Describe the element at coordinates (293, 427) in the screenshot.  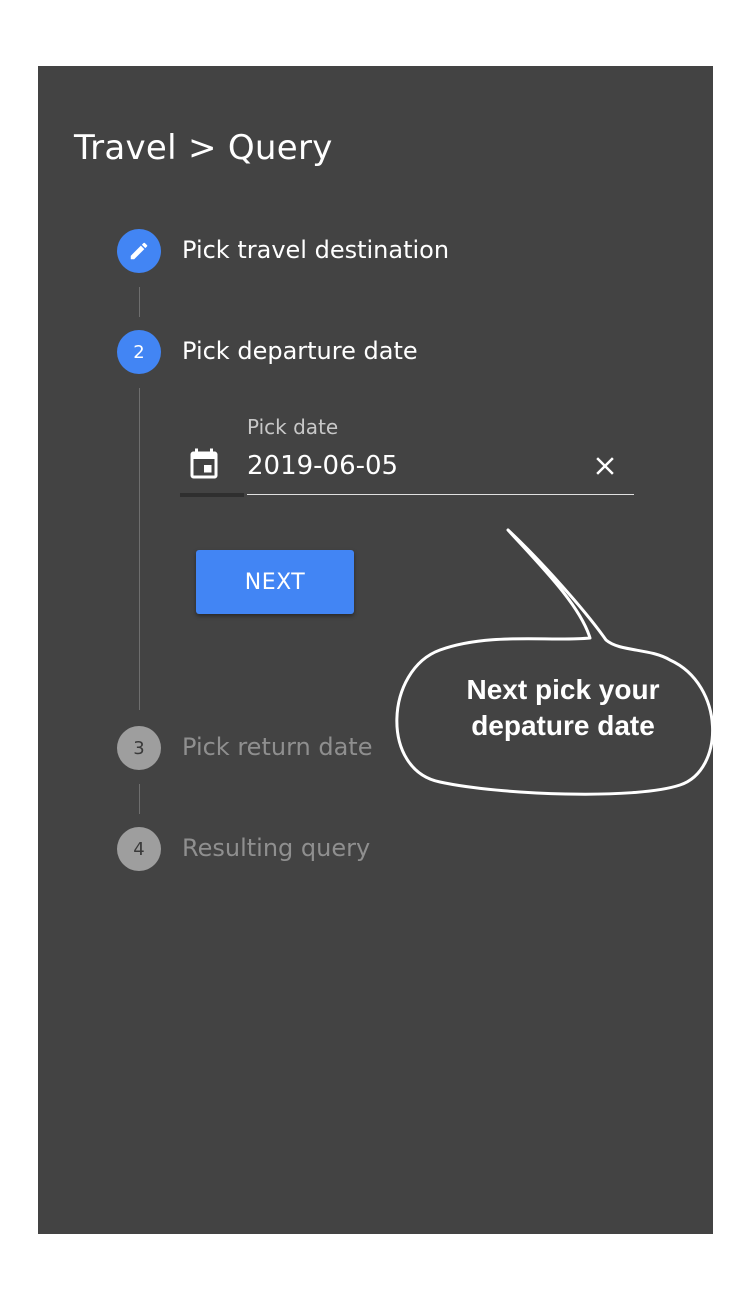
I see `date-field-label: Pick date` at that location.